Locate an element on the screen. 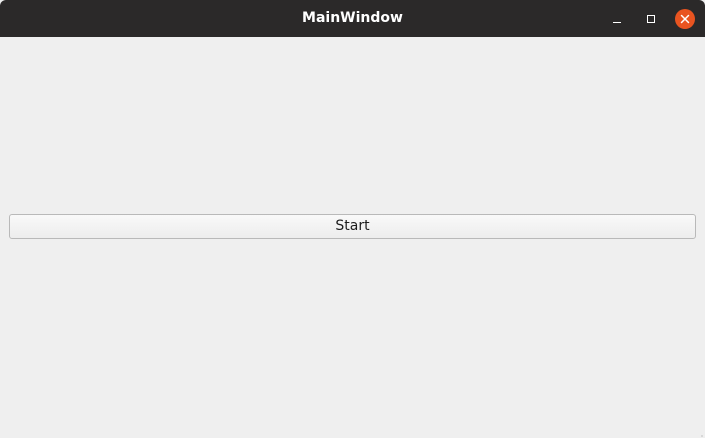  close-icon is located at coordinates (685, 19).